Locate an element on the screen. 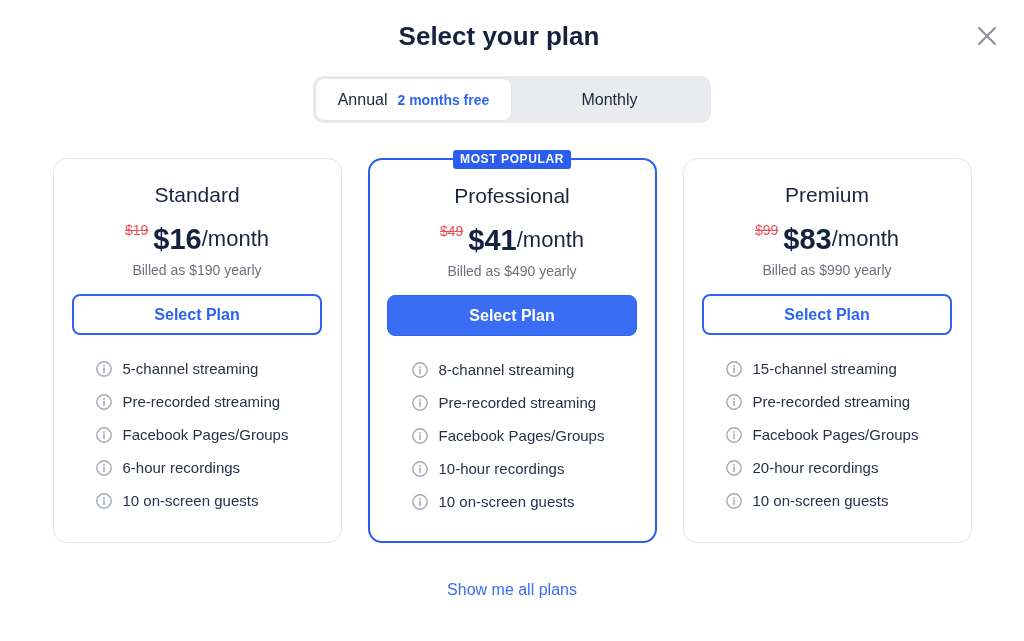 This screenshot has height=641, width=1024. feature-text: 5-channel streaming is located at coordinates (190, 368).